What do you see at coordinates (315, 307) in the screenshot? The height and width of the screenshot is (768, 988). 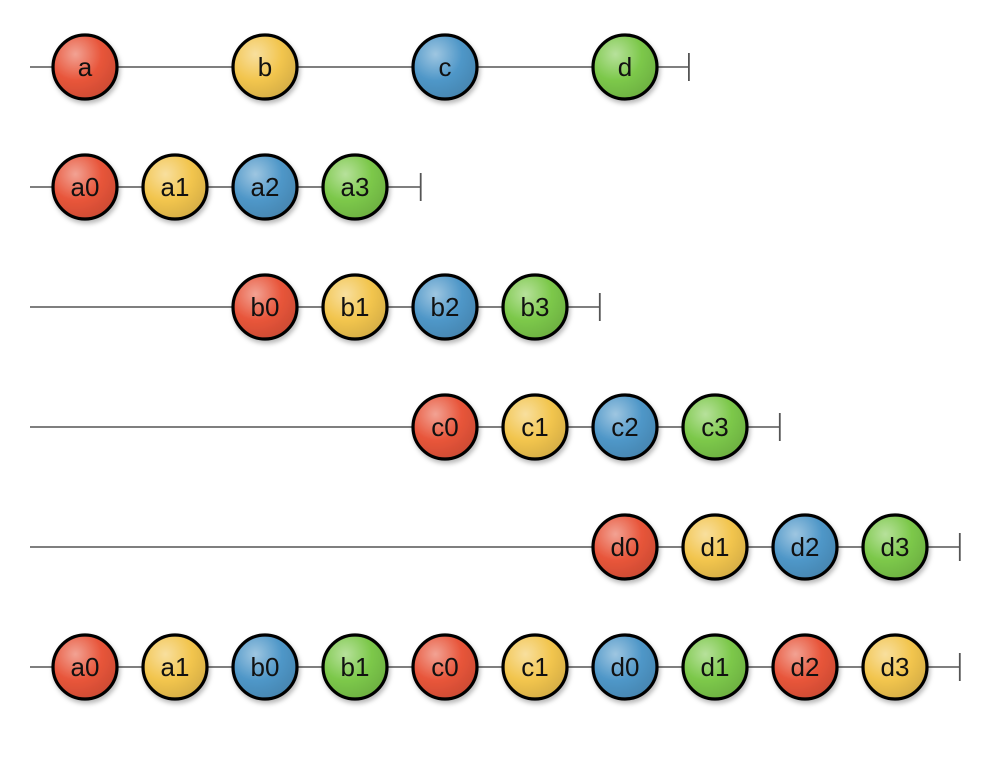 I see `timeline-inner-b: b0 b1 b2 b3` at bounding box center [315, 307].